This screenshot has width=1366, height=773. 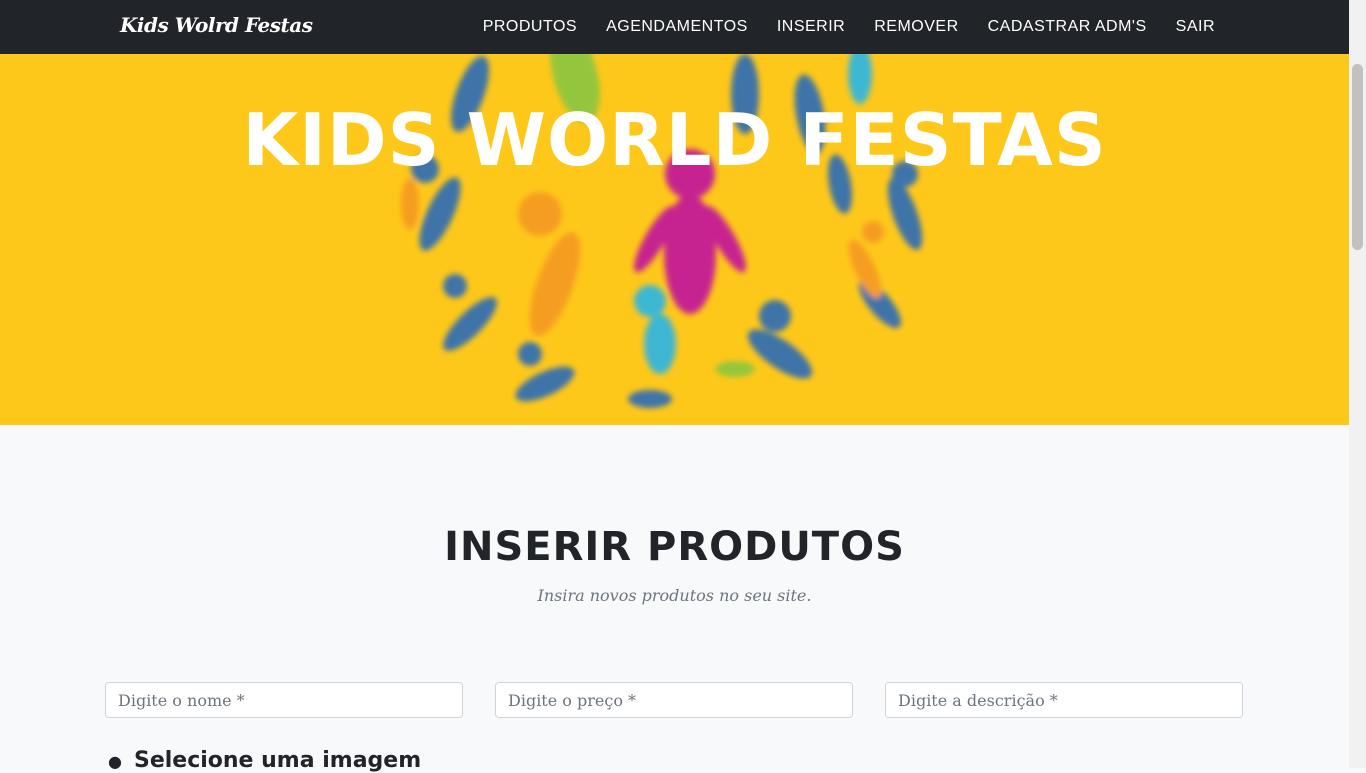 What do you see at coordinates (284, 700) in the screenshot?
I see `product-name-input` at bounding box center [284, 700].